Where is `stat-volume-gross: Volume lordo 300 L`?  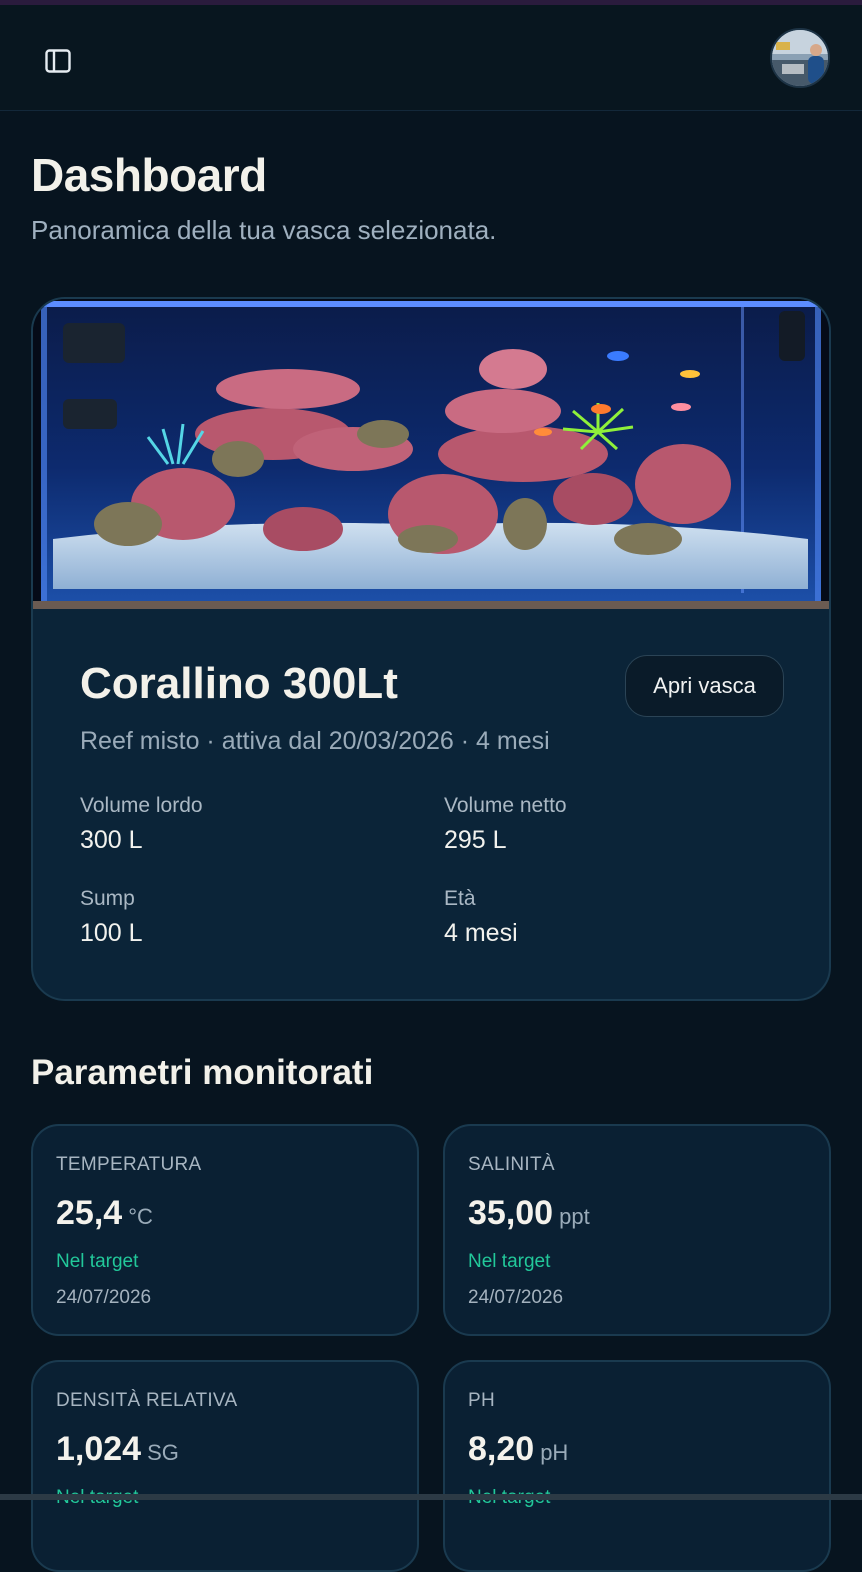 stat-volume-gross: Volume lordo 300 L is located at coordinates (141, 824).